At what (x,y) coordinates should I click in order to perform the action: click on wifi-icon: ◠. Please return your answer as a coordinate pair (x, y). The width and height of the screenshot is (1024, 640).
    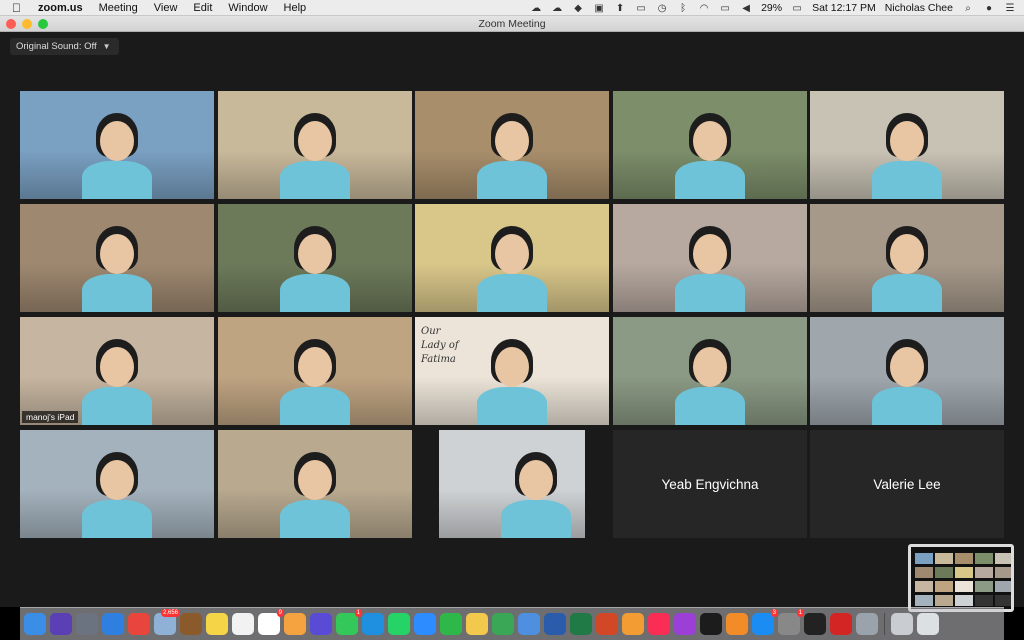
    Looking at the image, I should click on (704, 8).